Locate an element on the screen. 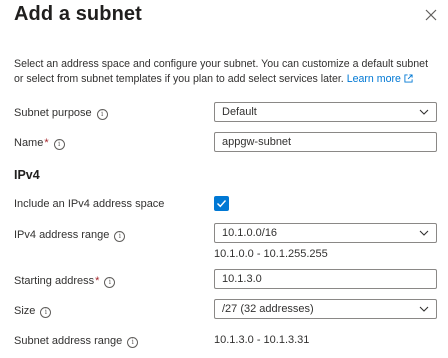  subnet-purpose-dropdown: Default is located at coordinates (325, 112).